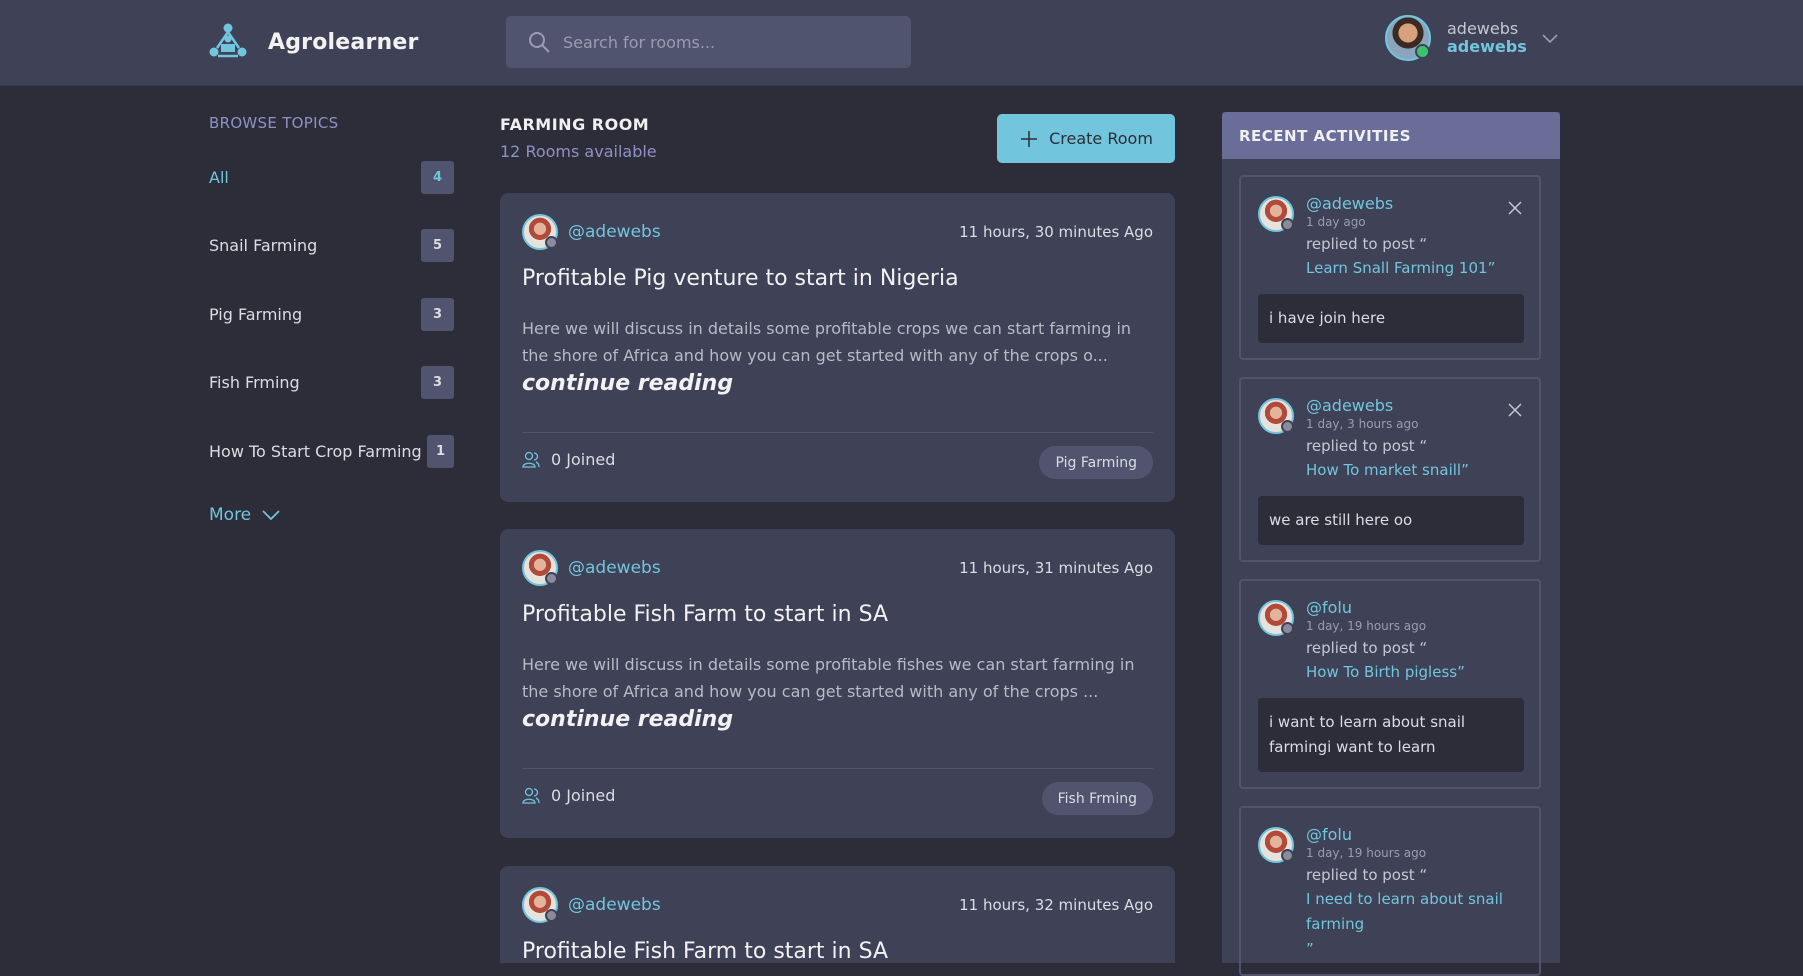 This screenshot has width=1803, height=976. Describe the element at coordinates (1381, 672) in the screenshot. I see `activity-post-link: How To Birth pigless` at that location.